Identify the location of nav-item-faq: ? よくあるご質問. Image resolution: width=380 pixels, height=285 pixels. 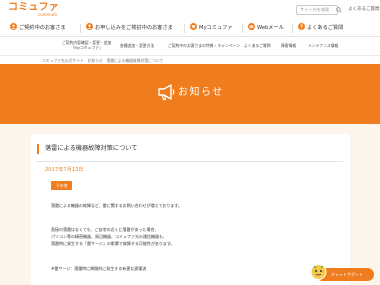
(320, 28).